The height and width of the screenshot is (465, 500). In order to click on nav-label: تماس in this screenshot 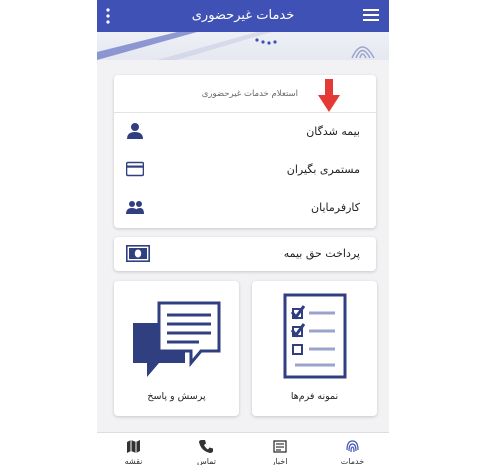, I will do `click(206, 461)`.